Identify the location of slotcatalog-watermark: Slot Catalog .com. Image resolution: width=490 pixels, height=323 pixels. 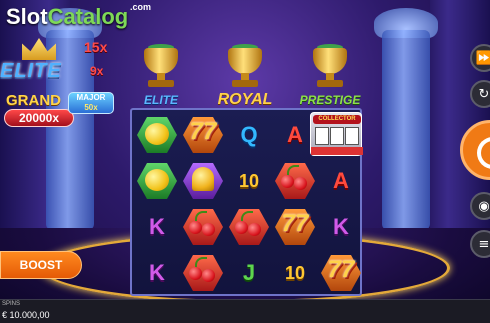
(78, 17).